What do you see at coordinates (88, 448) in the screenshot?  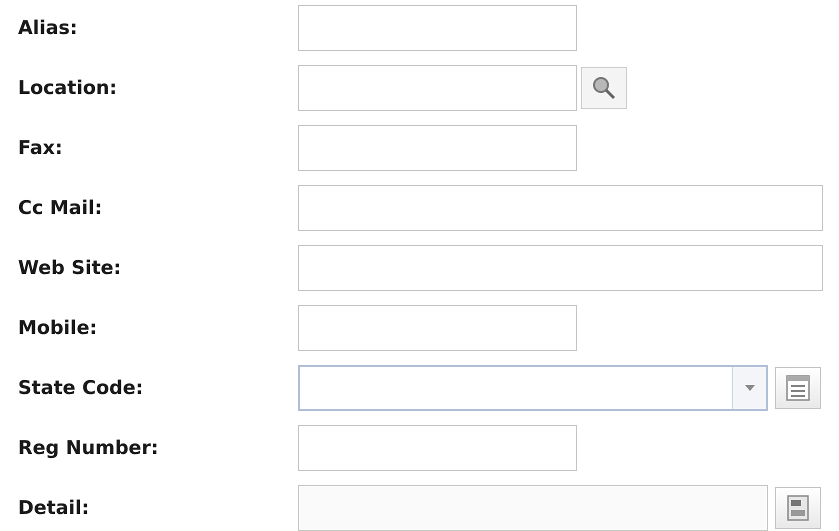 I see `field-label: Reg Number:` at bounding box center [88, 448].